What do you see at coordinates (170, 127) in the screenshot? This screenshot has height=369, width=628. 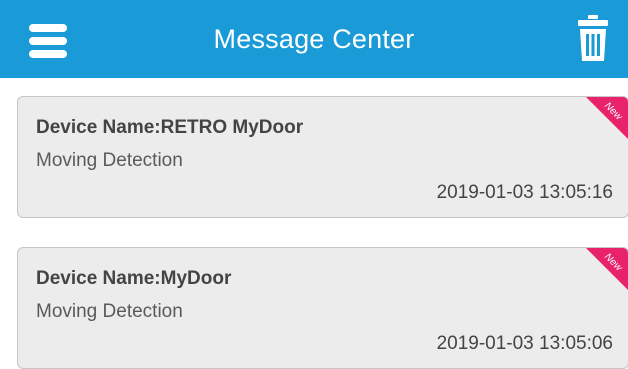 I see `device-name: Device Name:RETRO MyDoor` at bounding box center [170, 127].